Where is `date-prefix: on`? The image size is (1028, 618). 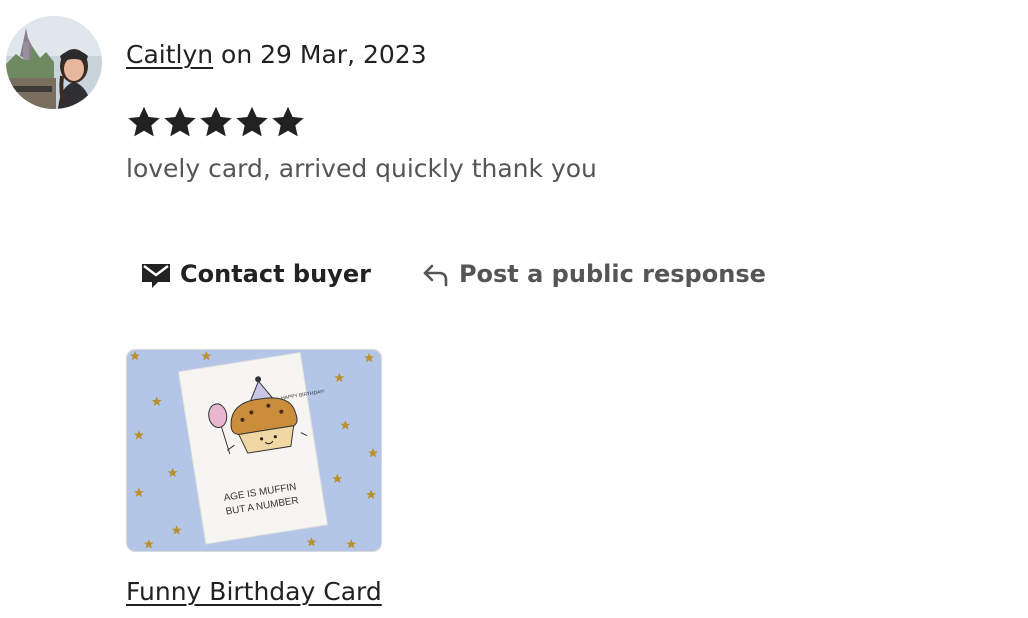 date-prefix: on is located at coordinates (237, 54).